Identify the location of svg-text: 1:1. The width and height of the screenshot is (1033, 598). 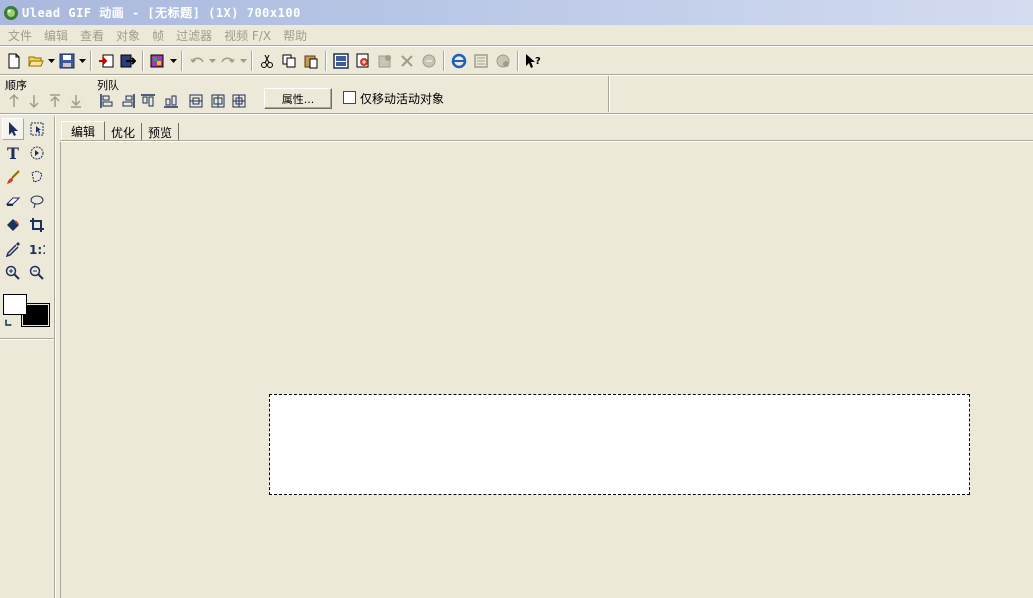
(37, 250).